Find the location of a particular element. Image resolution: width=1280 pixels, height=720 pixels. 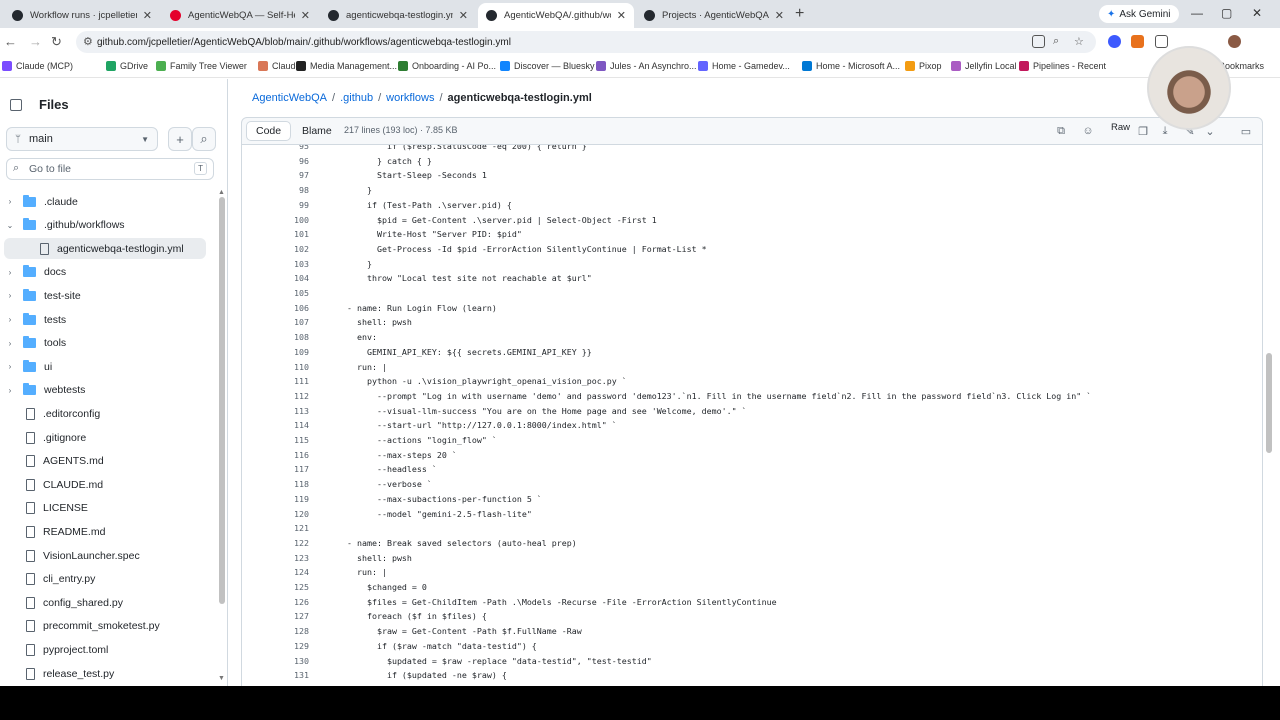

tree-folder-item: › .claude is located at coordinates (105, 201).